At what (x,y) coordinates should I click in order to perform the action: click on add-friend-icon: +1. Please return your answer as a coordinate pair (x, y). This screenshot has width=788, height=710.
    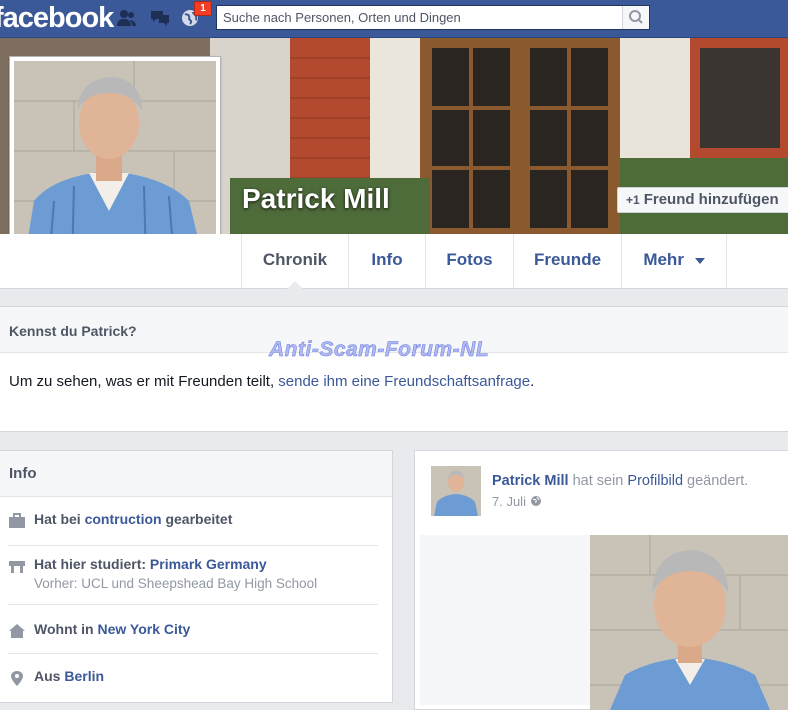
    Looking at the image, I should click on (633, 200).